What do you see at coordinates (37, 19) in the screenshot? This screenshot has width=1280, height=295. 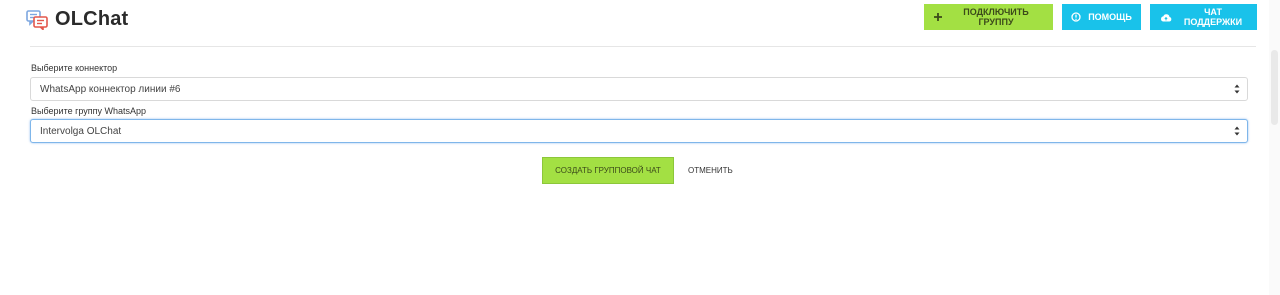 I see `chat-bubbles-icon` at bounding box center [37, 19].